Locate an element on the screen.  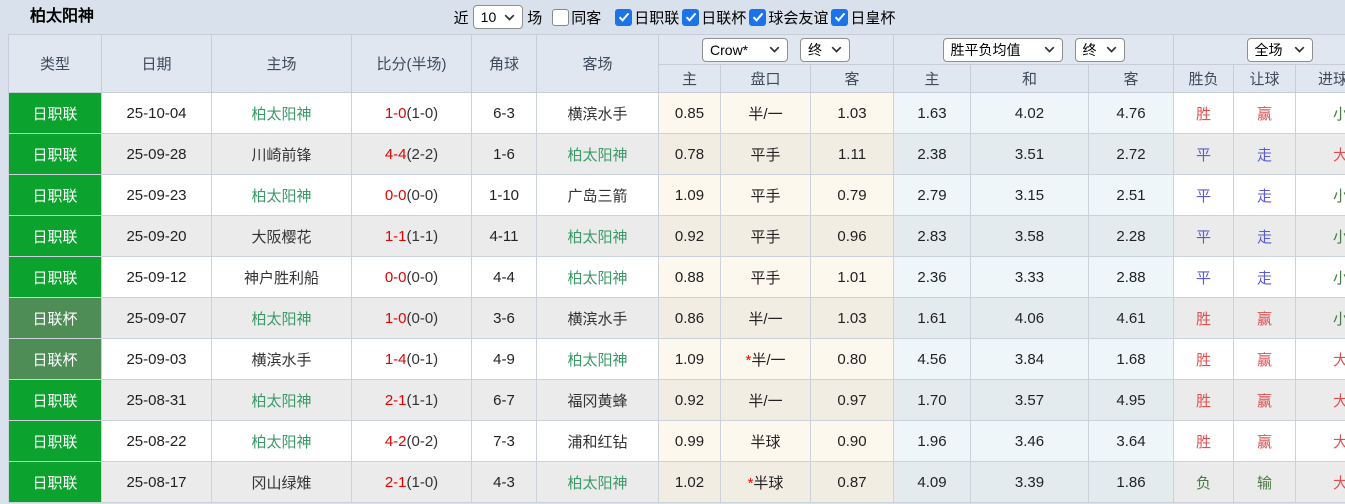
euro-draw-odds: 3.84 is located at coordinates (1030, 359).